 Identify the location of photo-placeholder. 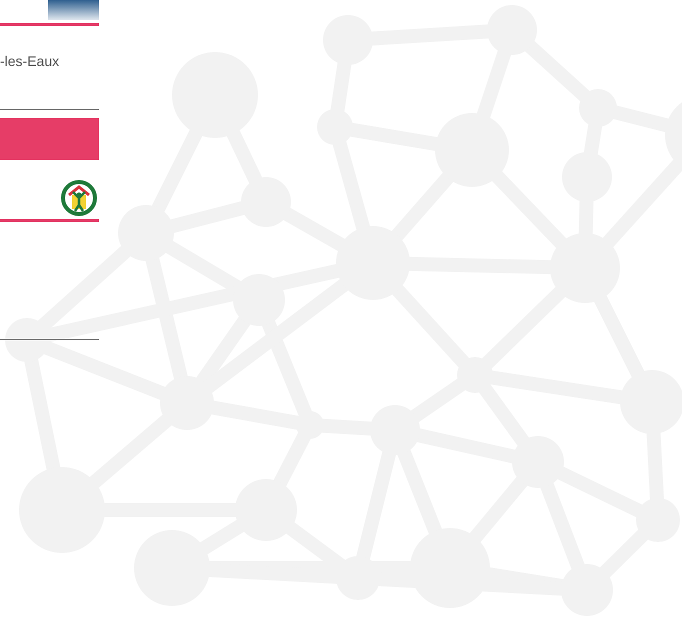
(73, 10).